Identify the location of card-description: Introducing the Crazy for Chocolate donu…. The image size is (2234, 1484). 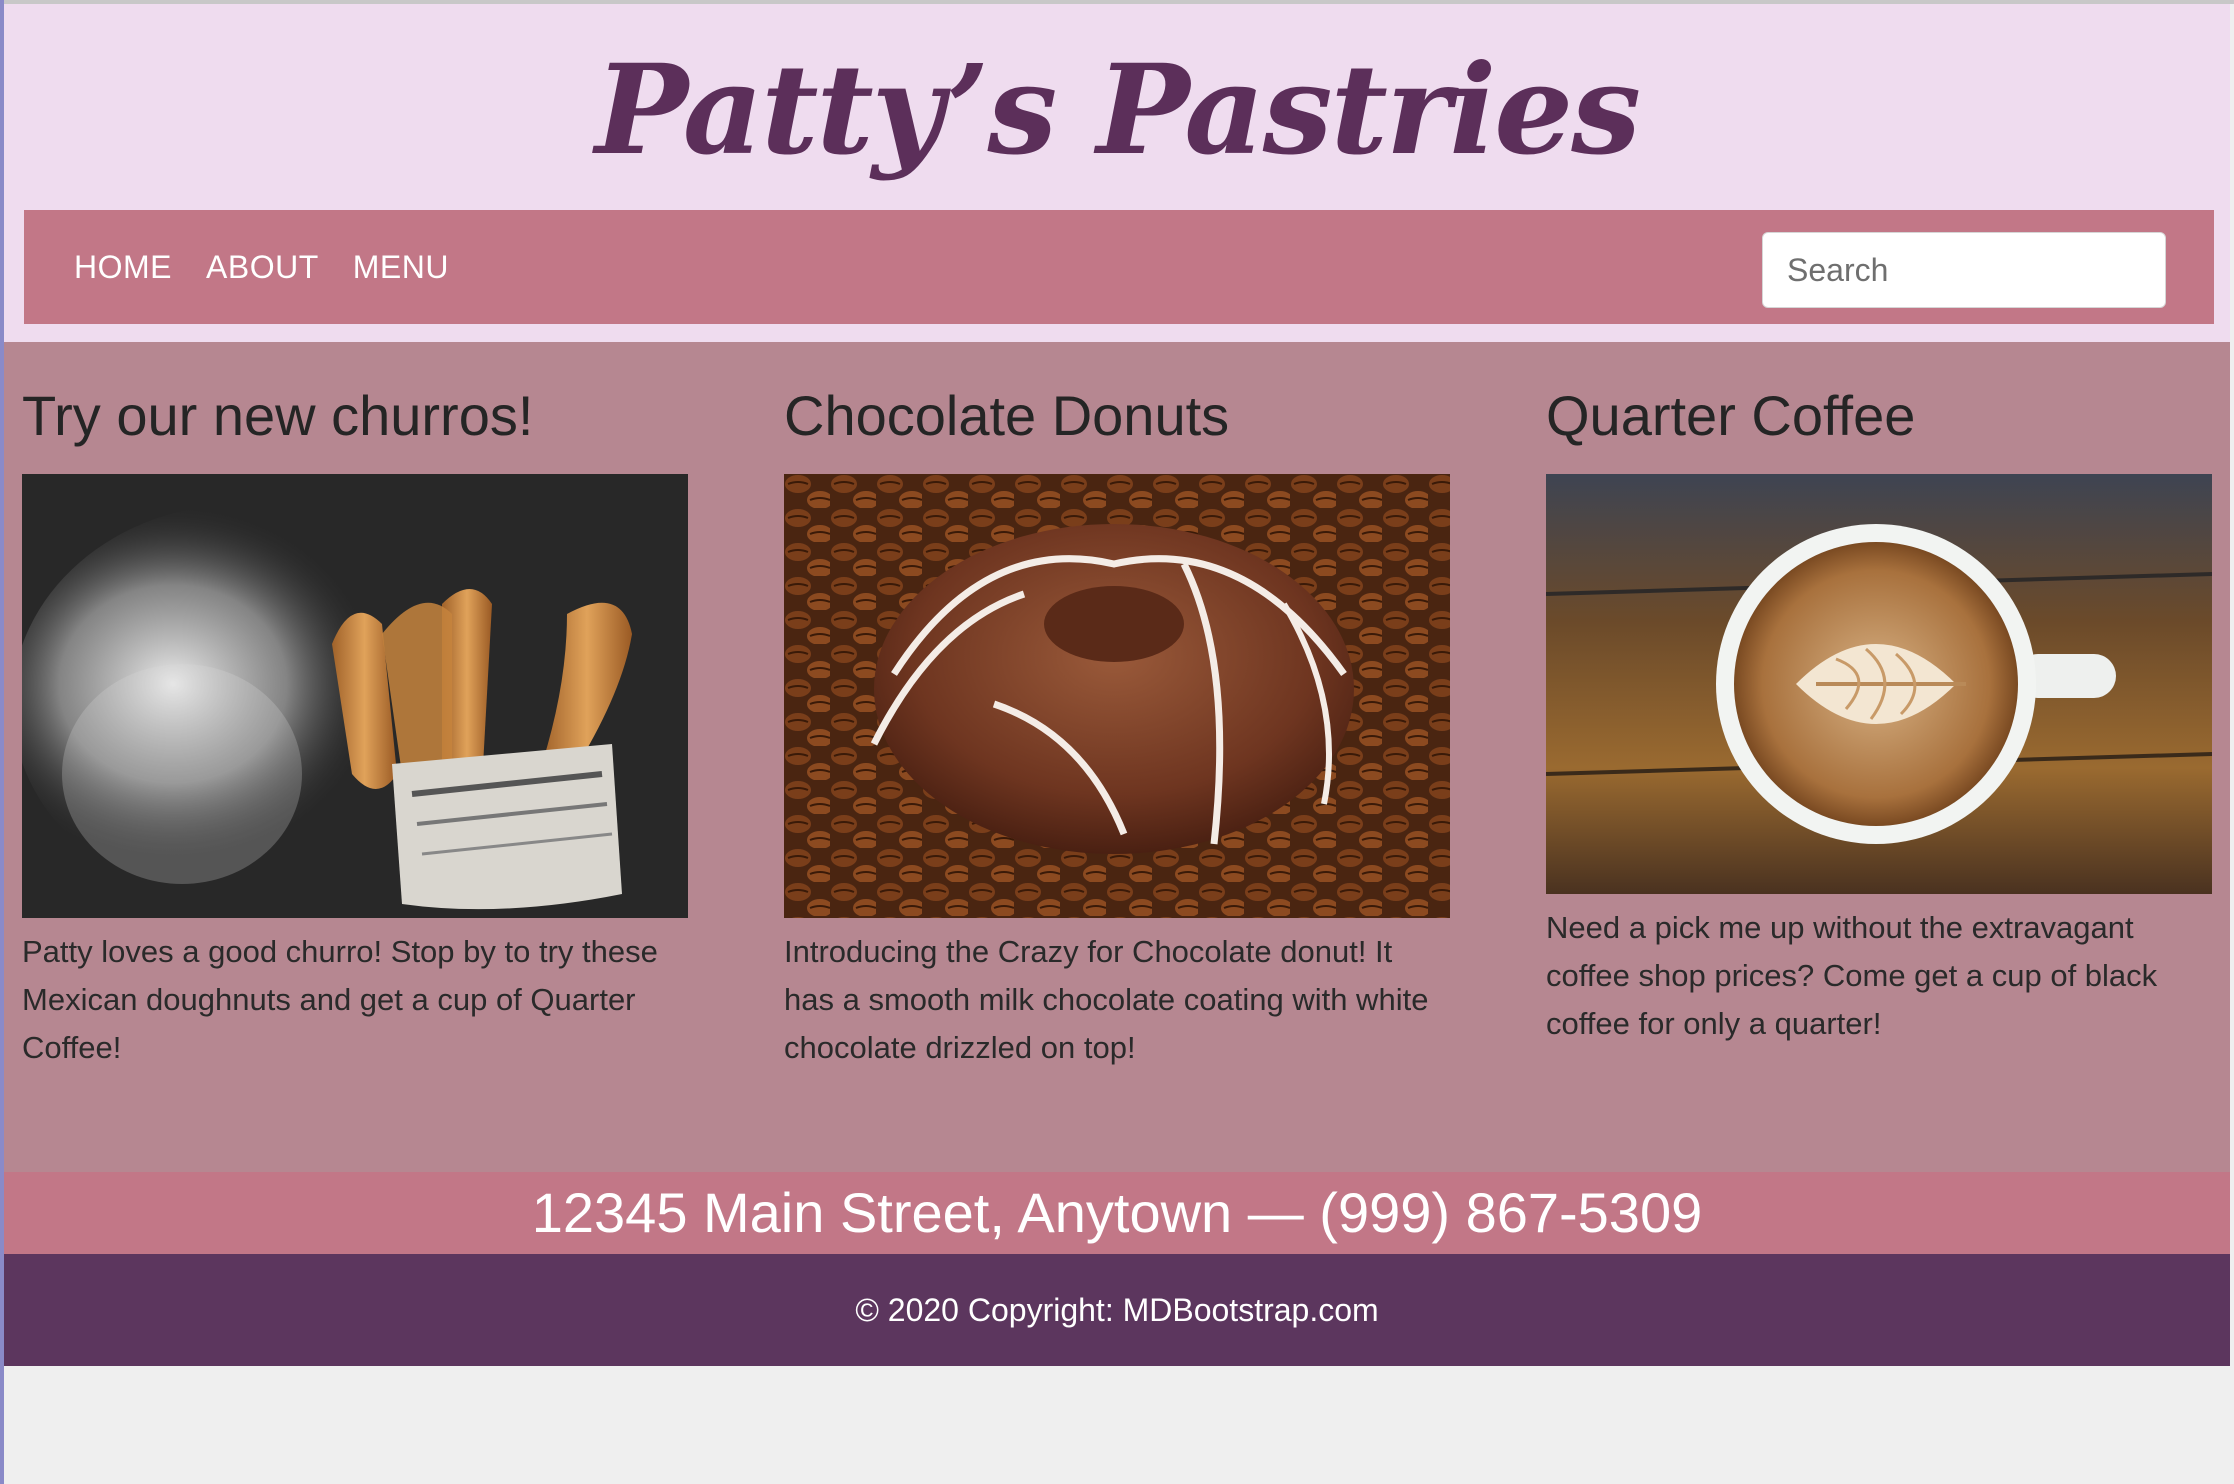
(1106, 999).